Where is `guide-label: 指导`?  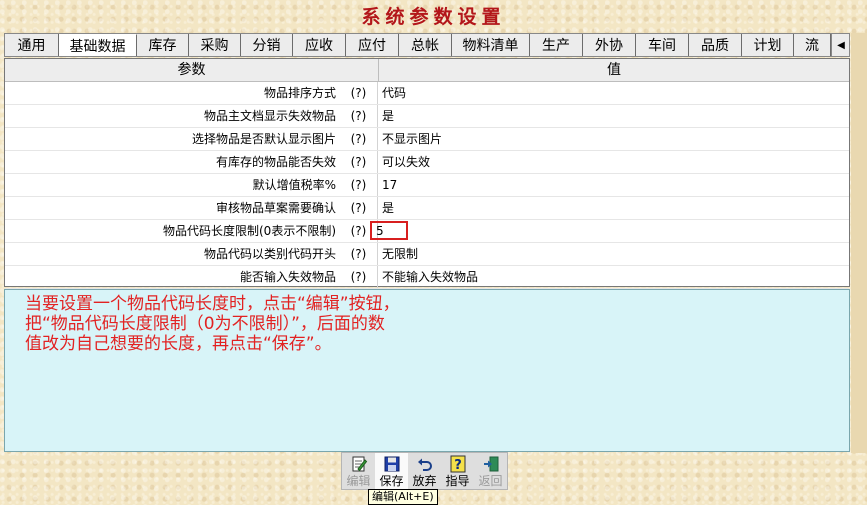 guide-label: 指导 is located at coordinates (457, 481).